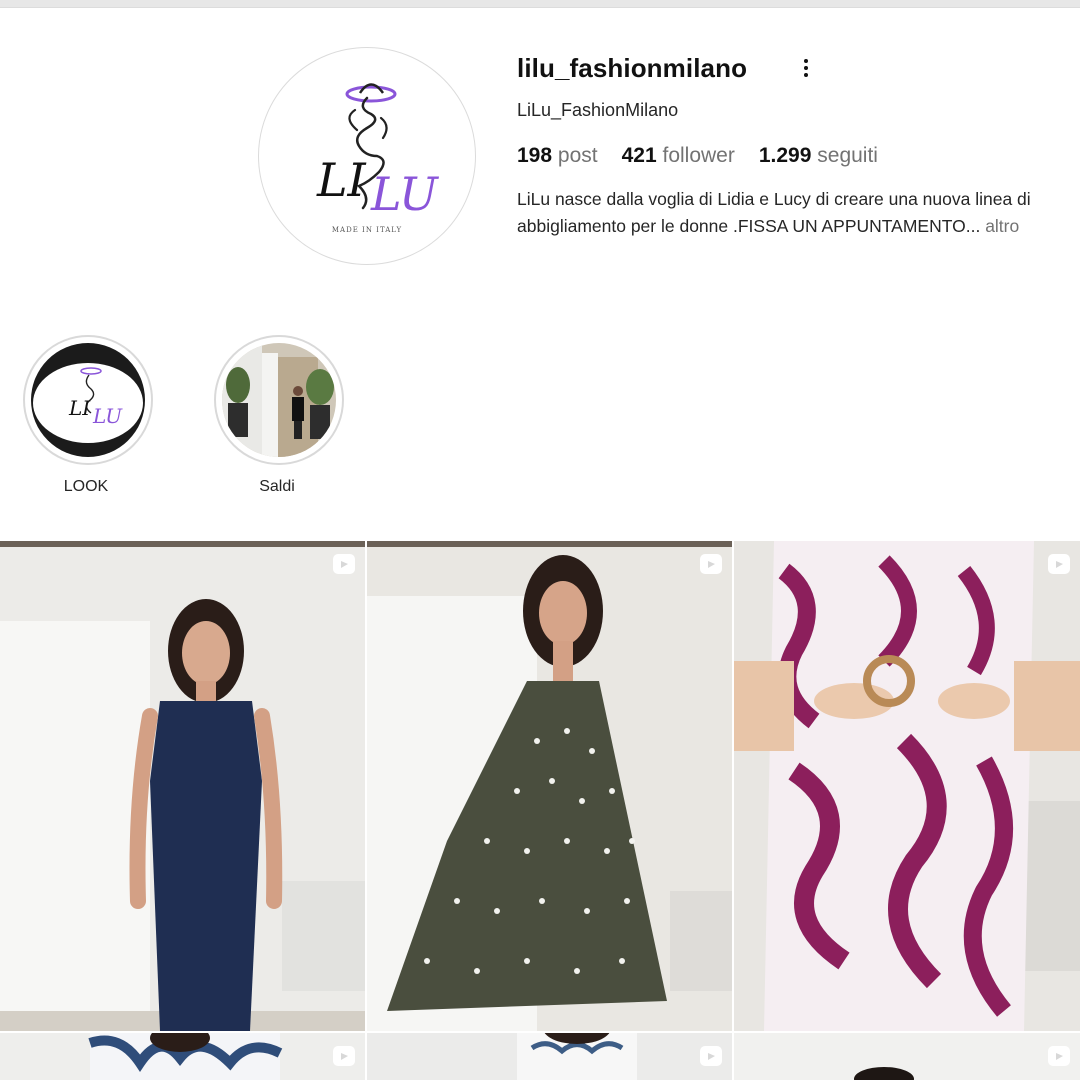 This screenshot has width=1080, height=1080. What do you see at coordinates (1002, 226) in the screenshot?
I see `bio-more-link: altro` at bounding box center [1002, 226].